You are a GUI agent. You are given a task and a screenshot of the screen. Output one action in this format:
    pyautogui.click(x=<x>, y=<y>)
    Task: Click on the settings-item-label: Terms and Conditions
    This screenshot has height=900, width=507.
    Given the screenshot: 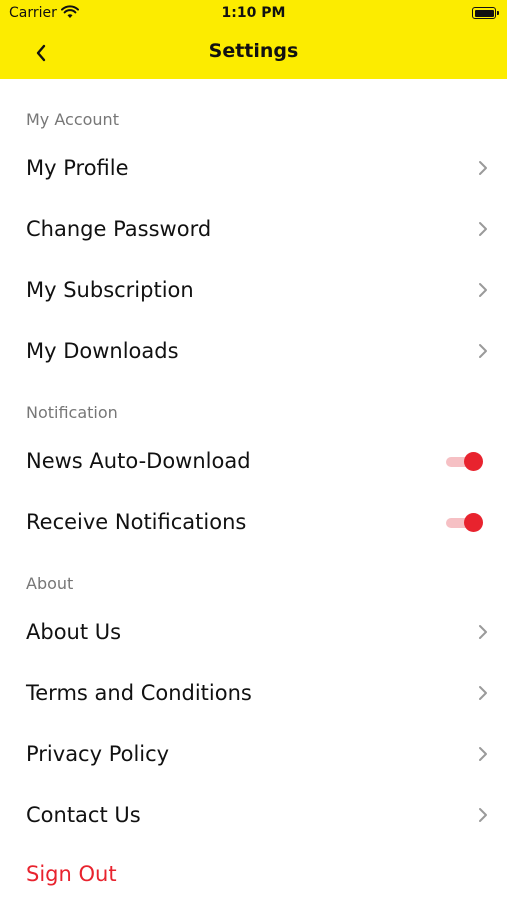 What is the action you would take?
    pyautogui.click(x=139, y=693)
    